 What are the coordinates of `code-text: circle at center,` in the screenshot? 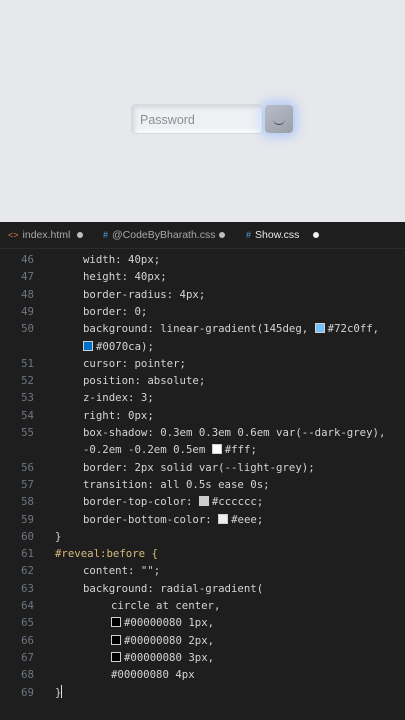 It's located at (166, 605).